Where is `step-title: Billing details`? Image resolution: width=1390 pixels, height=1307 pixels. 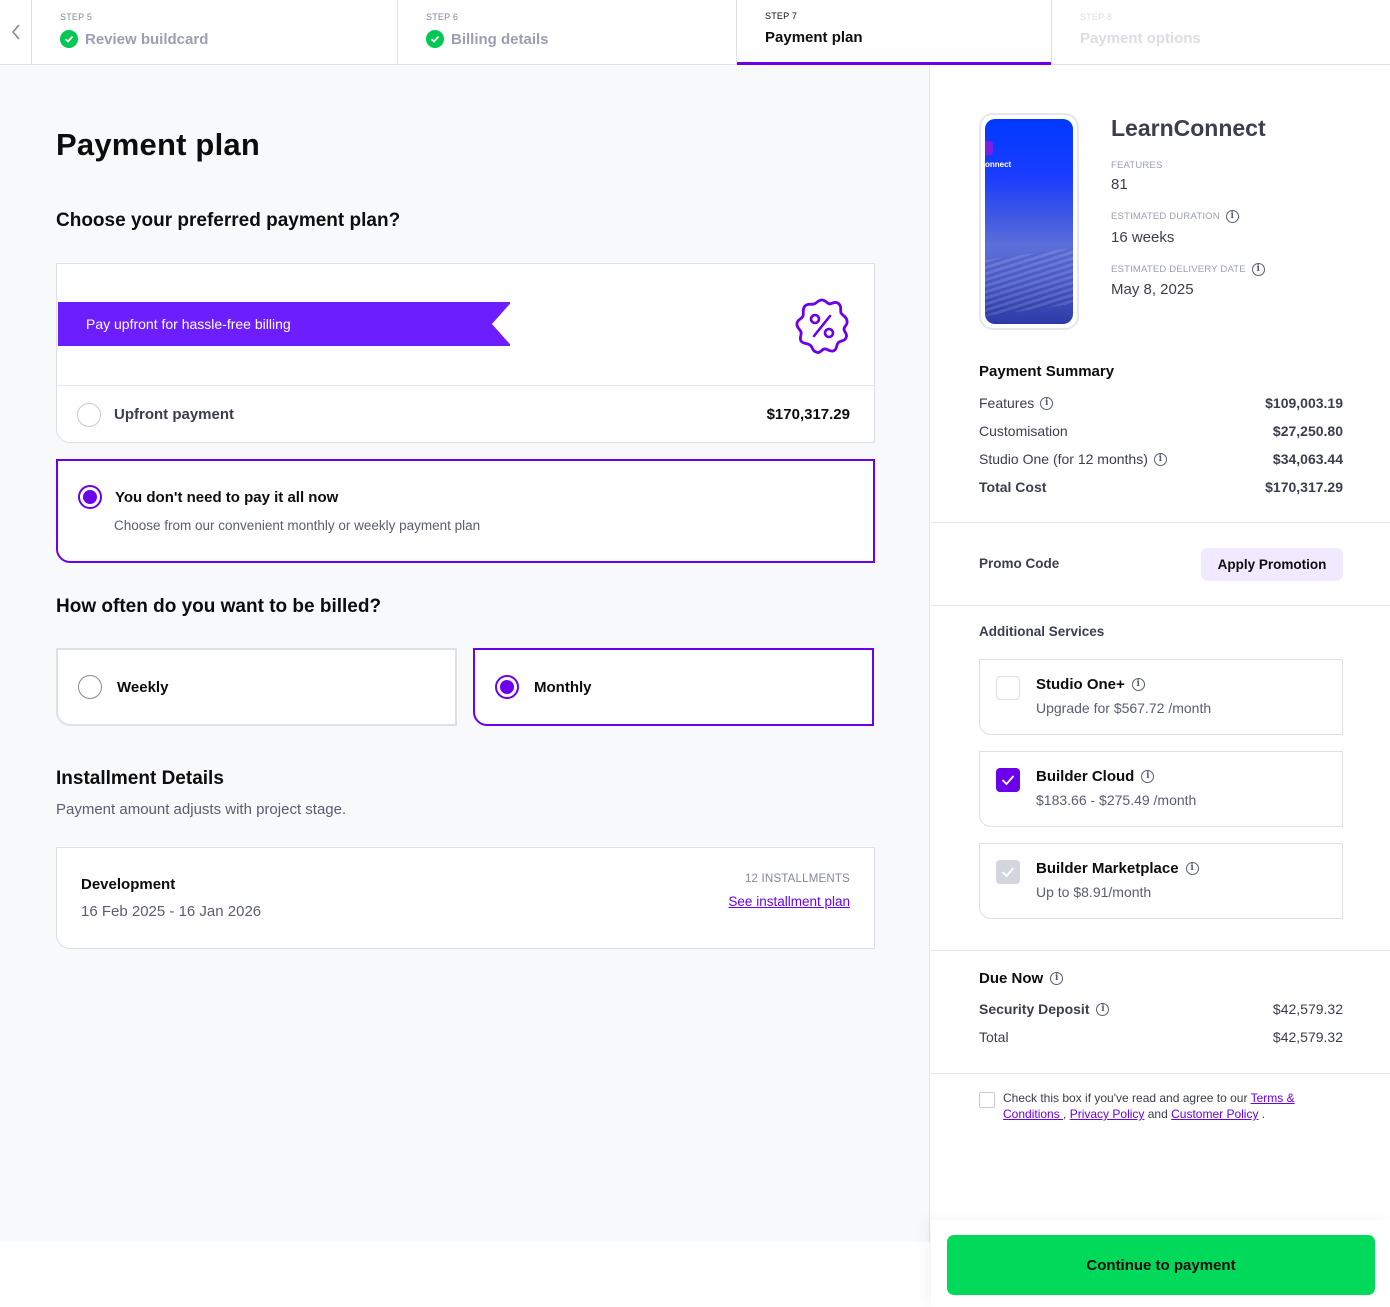 step-title: Billing details is located at coordinates (500, 39).